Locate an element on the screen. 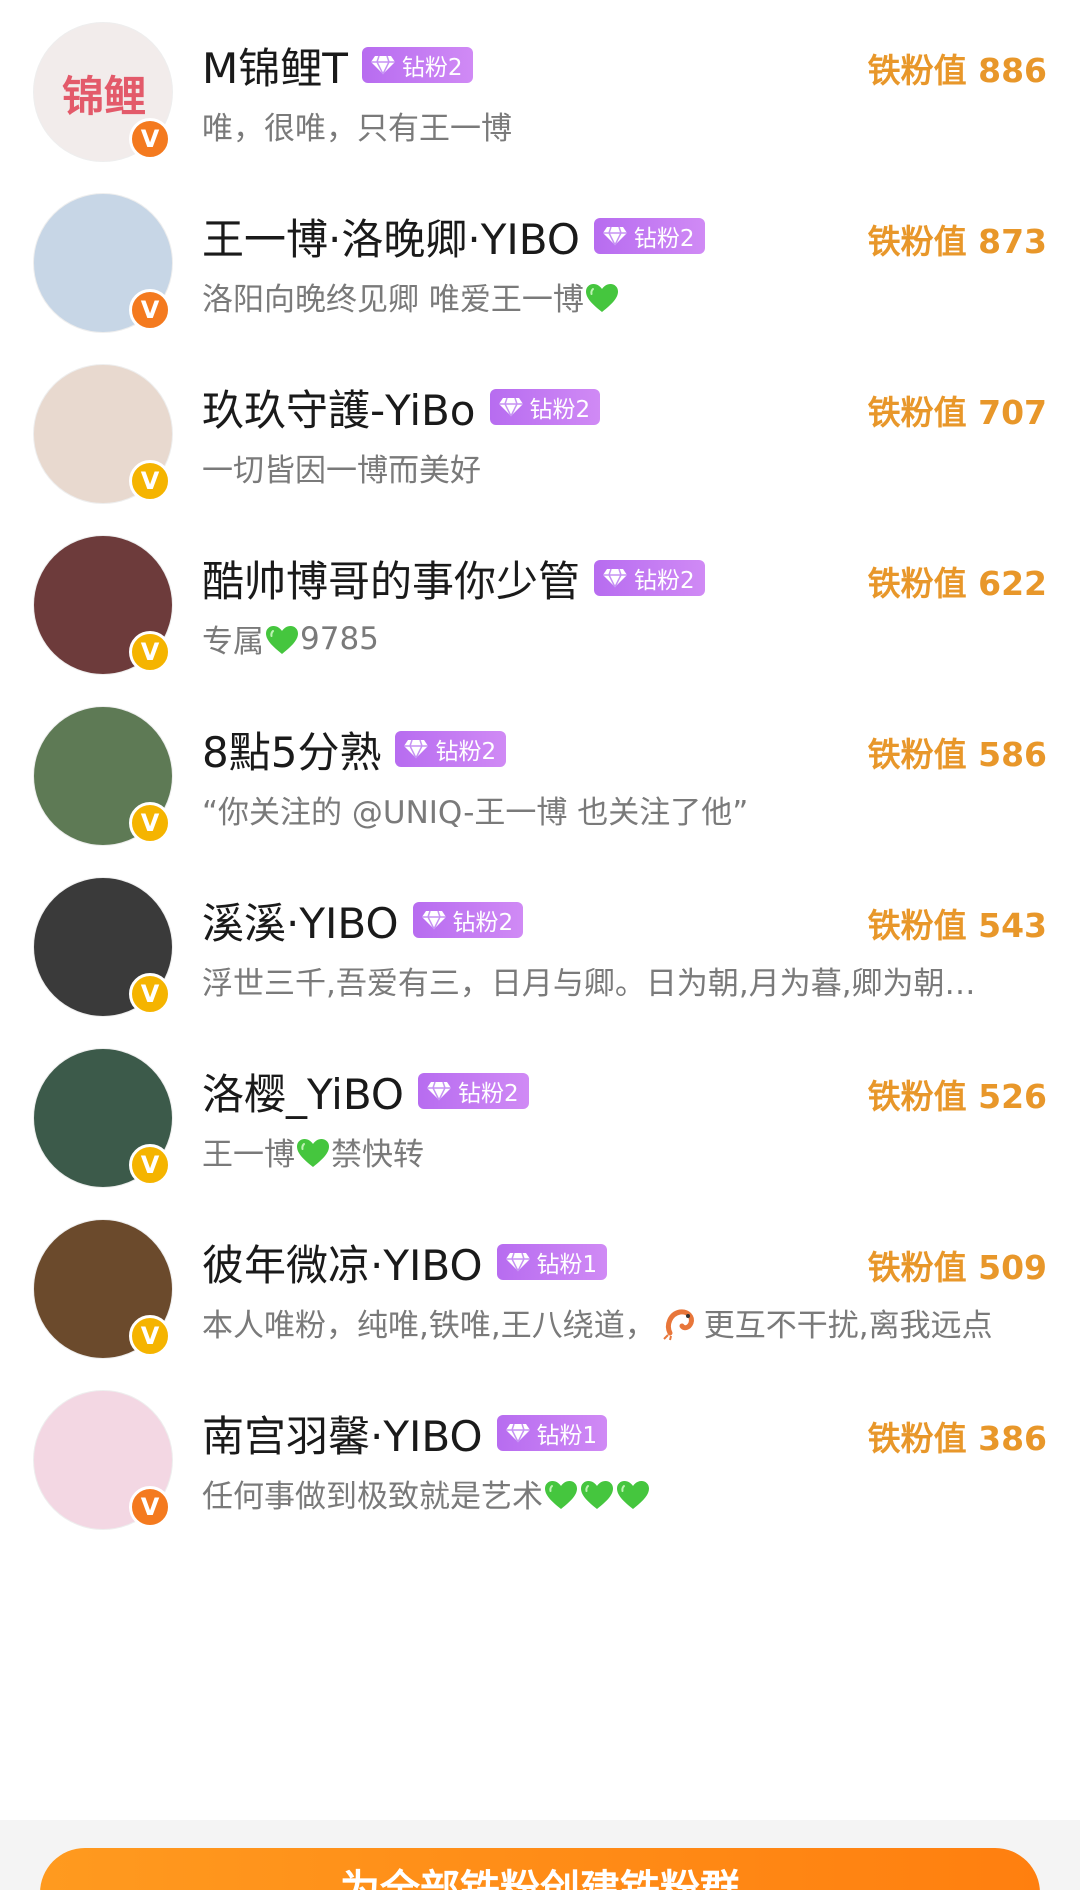 Image resolution: width=1080 pixels, height=1890 pixels. fan-score: 铁粉值 707 is located at coordinates (957, 412).